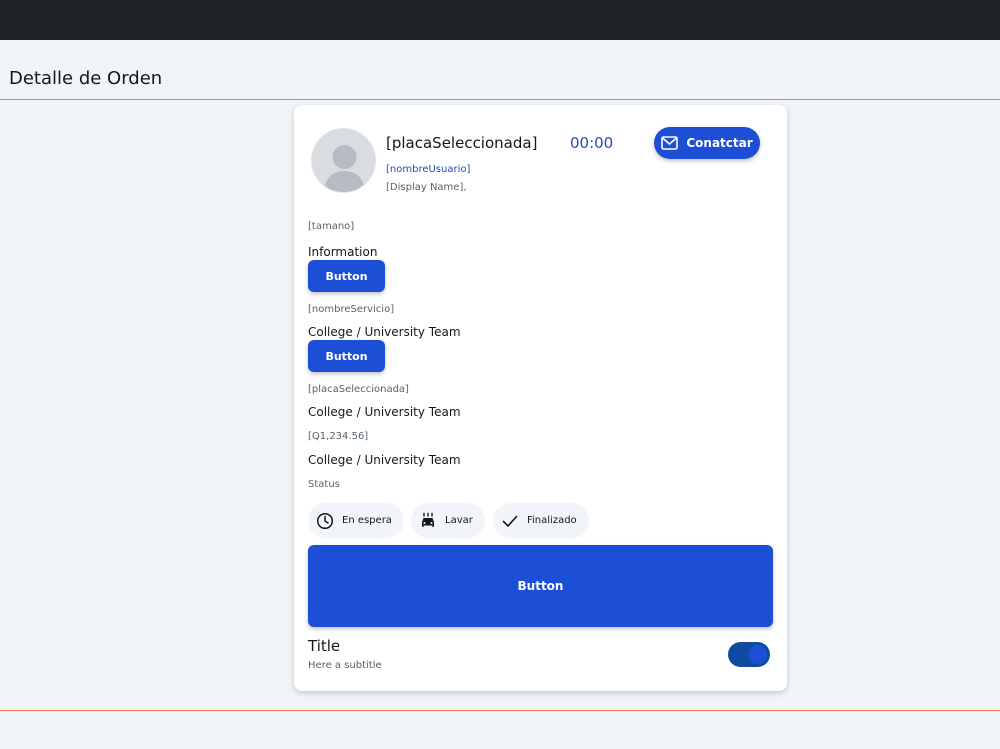  What do you see at coordinates (757, 654) in the screenshot?
I see `toggle-knob` at bounding box center [757, 654].